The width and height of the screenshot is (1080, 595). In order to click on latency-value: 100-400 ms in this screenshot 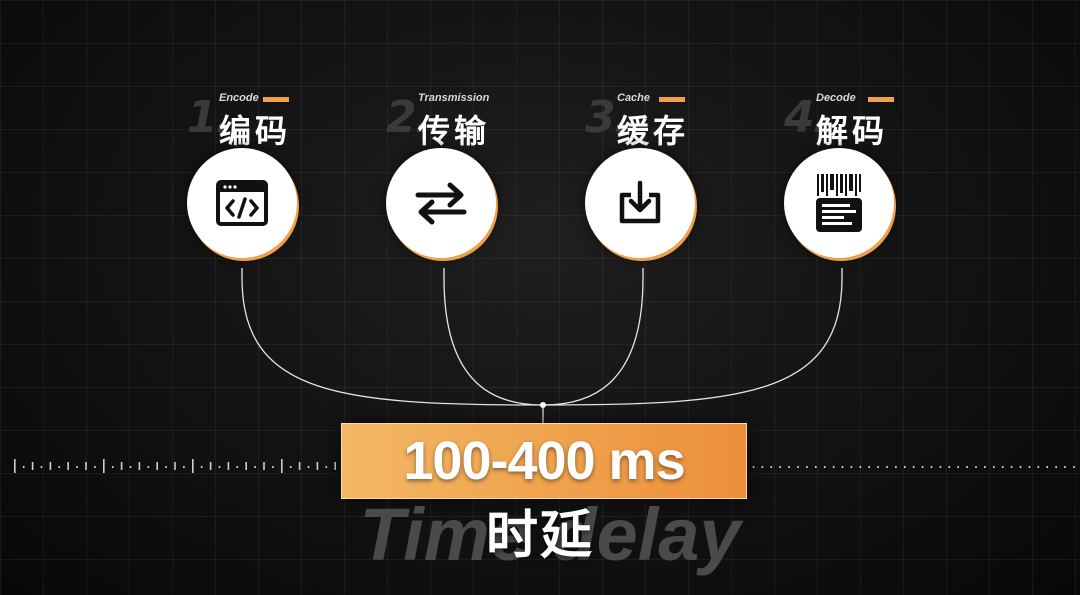, I will do `click(544, 461)`.